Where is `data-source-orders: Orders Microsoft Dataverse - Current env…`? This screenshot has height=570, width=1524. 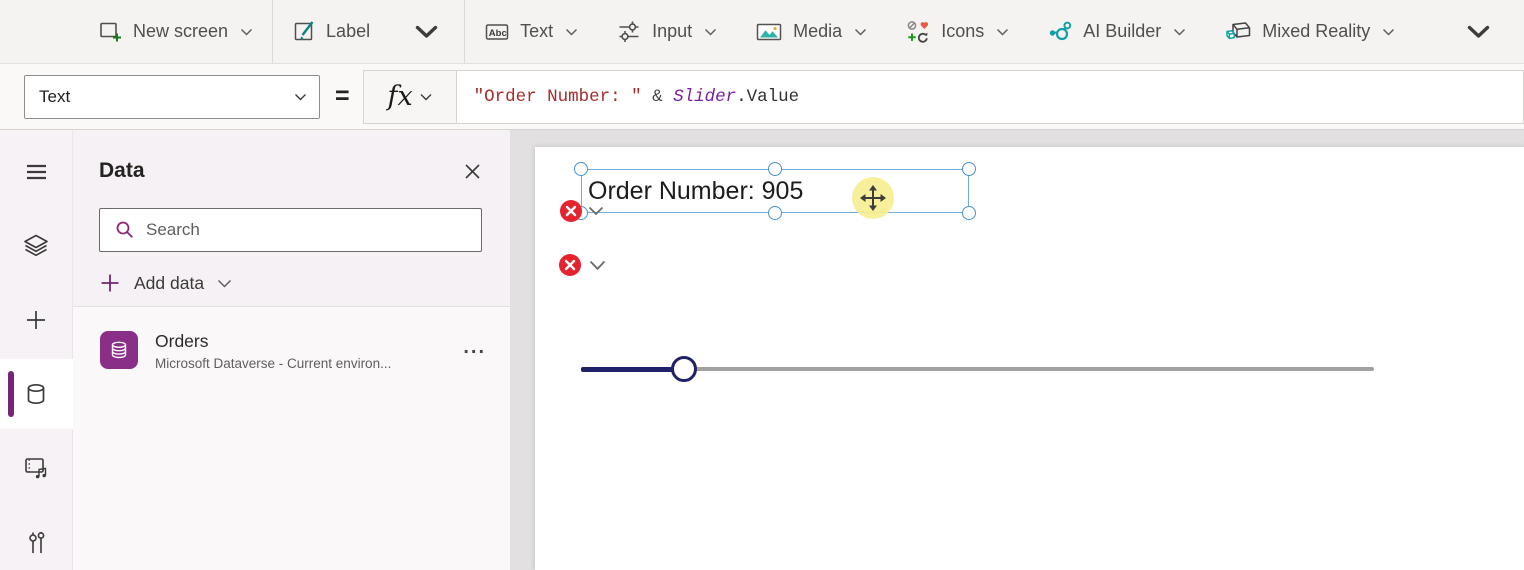 data-source-orders: Orders Microsoft Dataverse - Current env… is located at coordinates (293, 351).